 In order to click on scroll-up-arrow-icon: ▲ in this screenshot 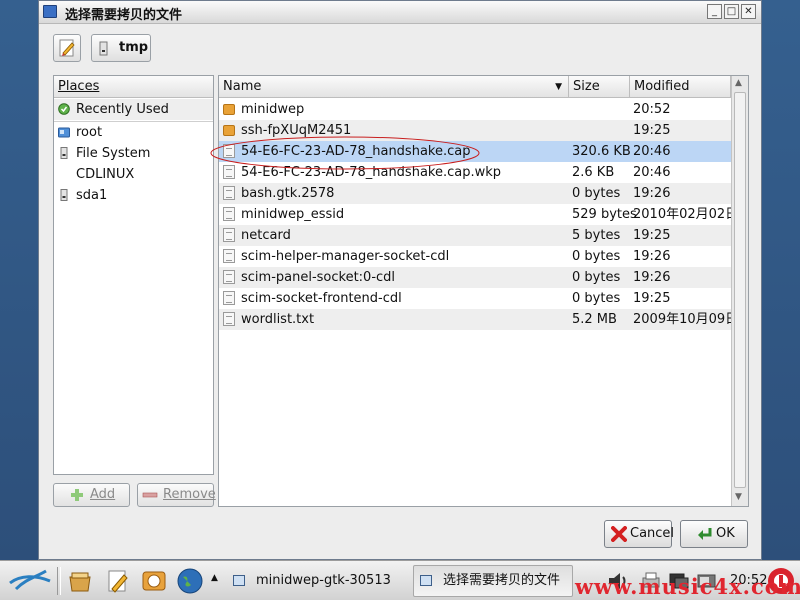, I will do `click(738, 83)`.